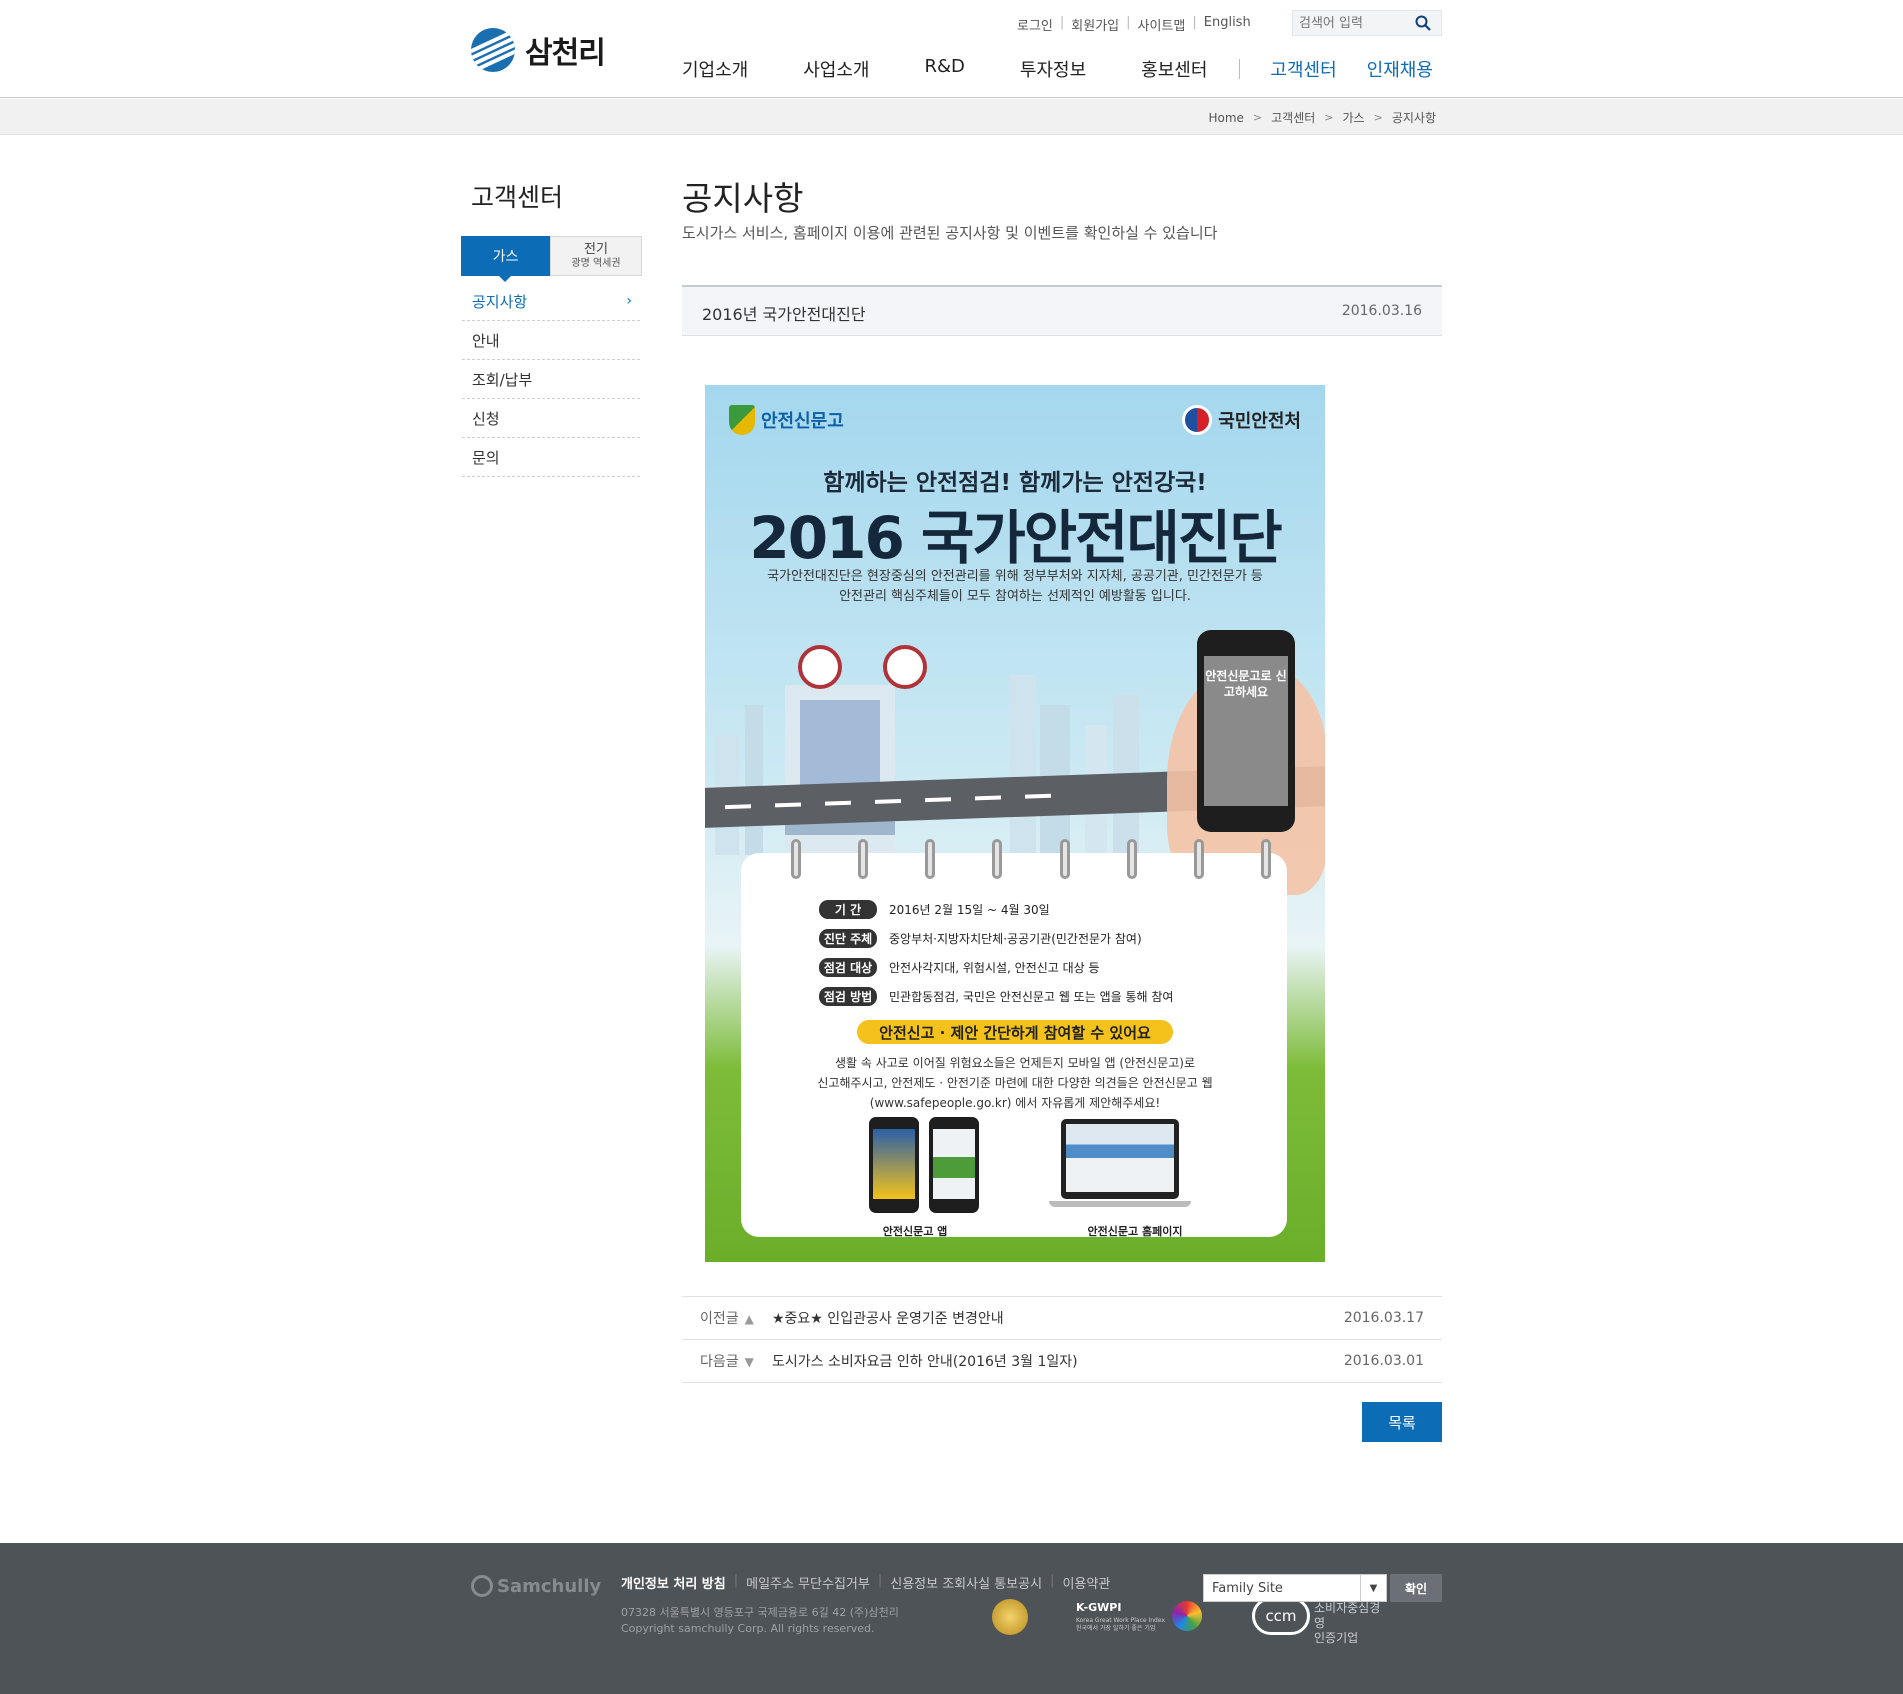 Image resolution: width=1903 pixels, height=1694 pixels. I want to click on sidebar-item-apply: 신청, so click(551, 418).